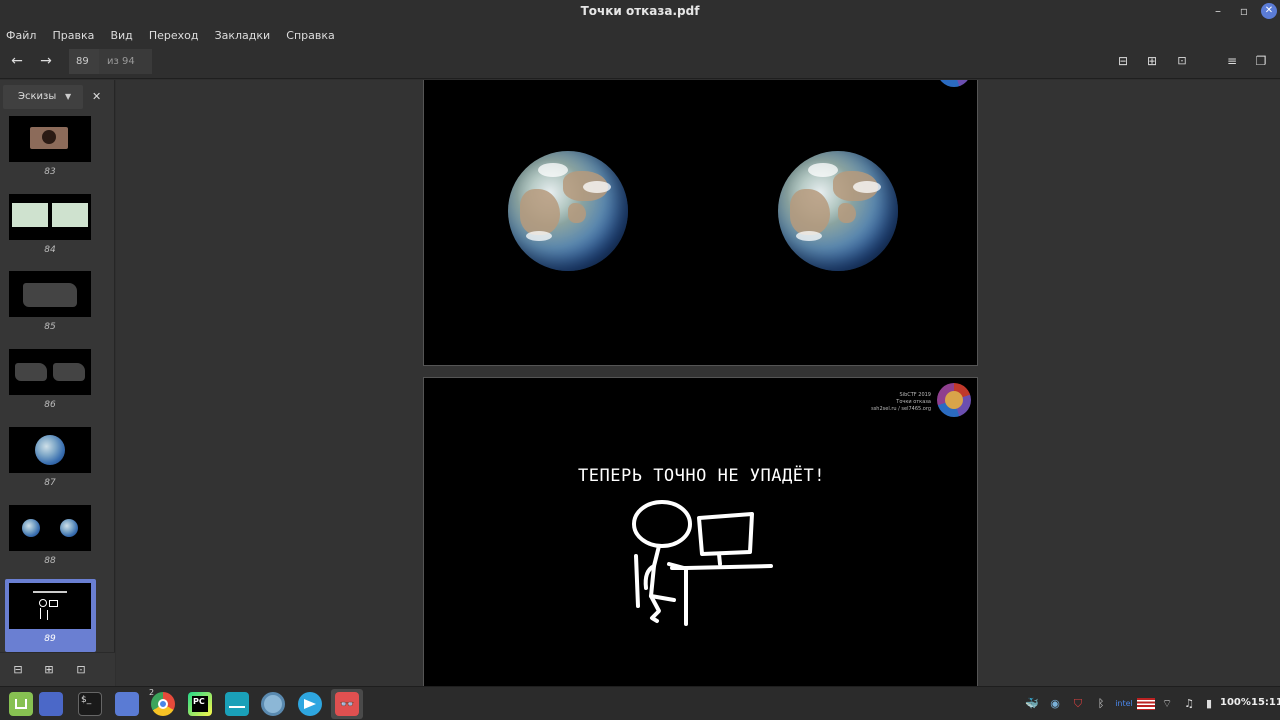 The image size is (1280, 720). I want to click on header-line: ssh2sel.ru / sel7465.org, so click(901, 409).